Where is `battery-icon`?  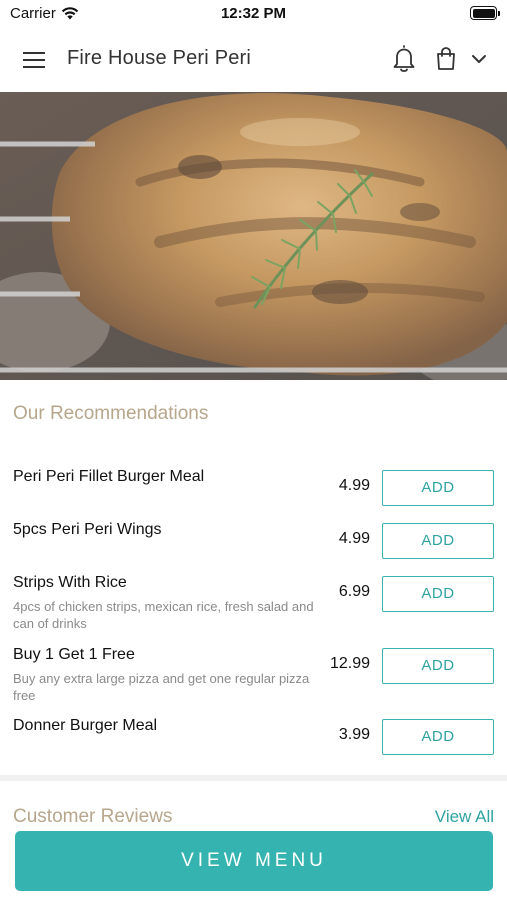
battery-icon is located at coordinates (485, 13).